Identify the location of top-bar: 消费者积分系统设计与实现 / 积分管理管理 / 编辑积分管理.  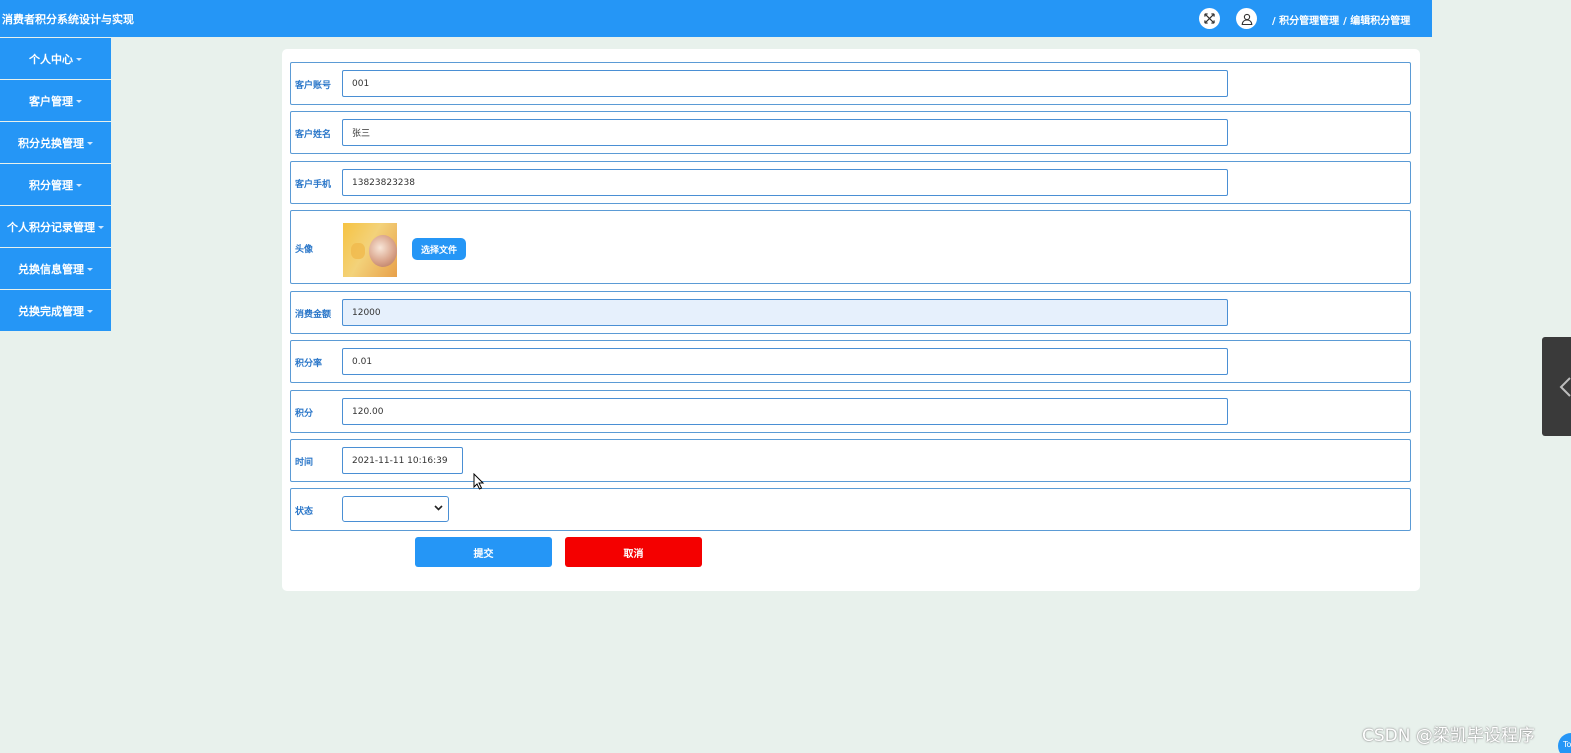
(716, 18).